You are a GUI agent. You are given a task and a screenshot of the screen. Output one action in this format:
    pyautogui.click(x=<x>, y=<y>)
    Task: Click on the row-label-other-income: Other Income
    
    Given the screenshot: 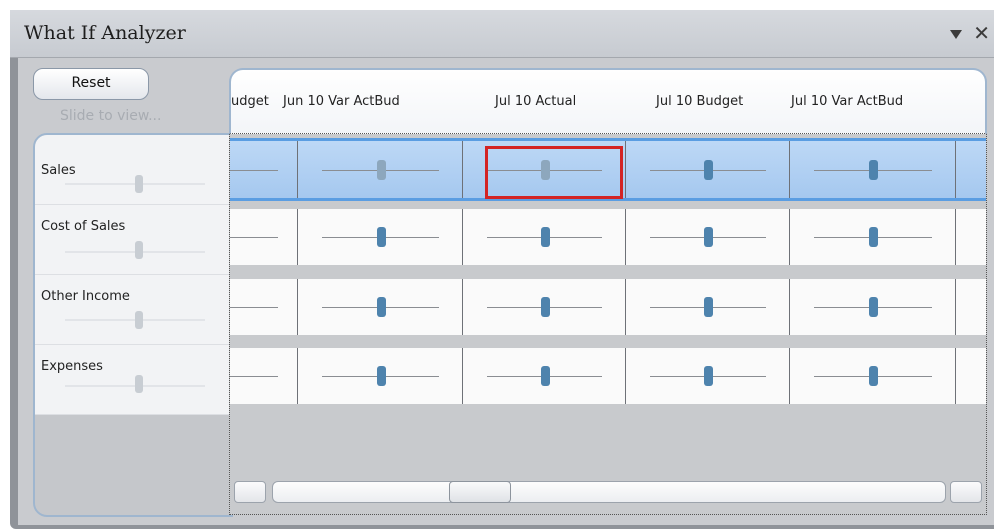 What is the action you would take?
    pyautogui.click(x=133, y=310)
    